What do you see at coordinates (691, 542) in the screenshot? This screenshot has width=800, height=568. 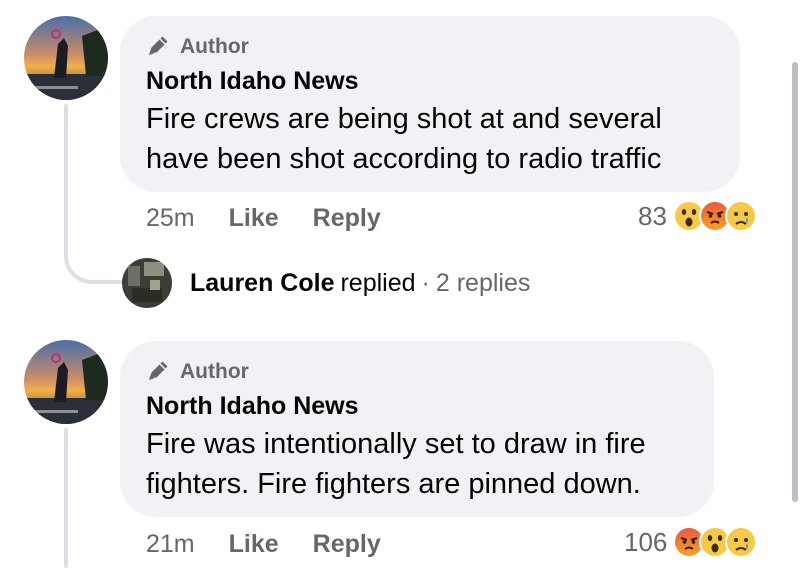 I see `reaction-summary: 106` at bounding box center [691, 542].